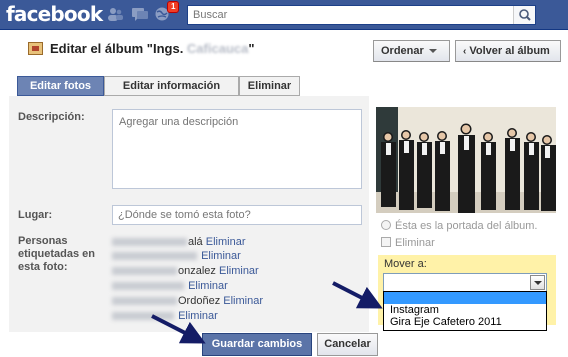 This screenshot has width=568, height=357. I want to click on place-field, so click(237, 215).